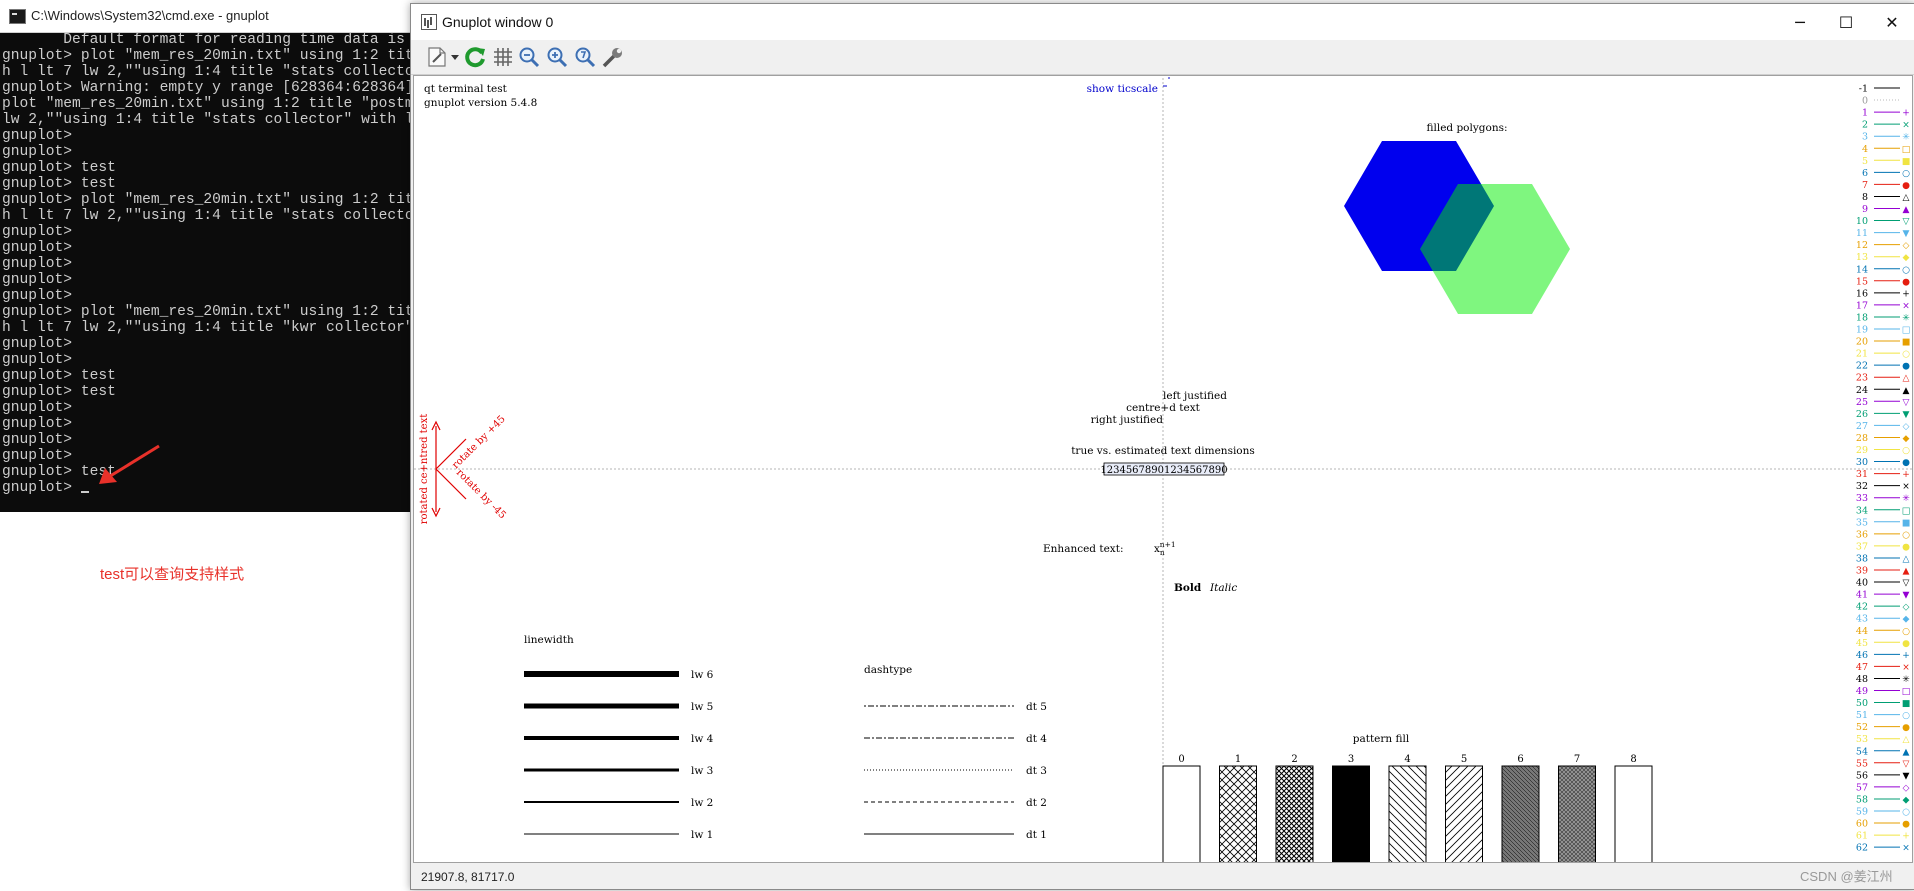 This screenshot has width=1914, height=891. I want to click on linetype-number: 18, so click(1862, 317).